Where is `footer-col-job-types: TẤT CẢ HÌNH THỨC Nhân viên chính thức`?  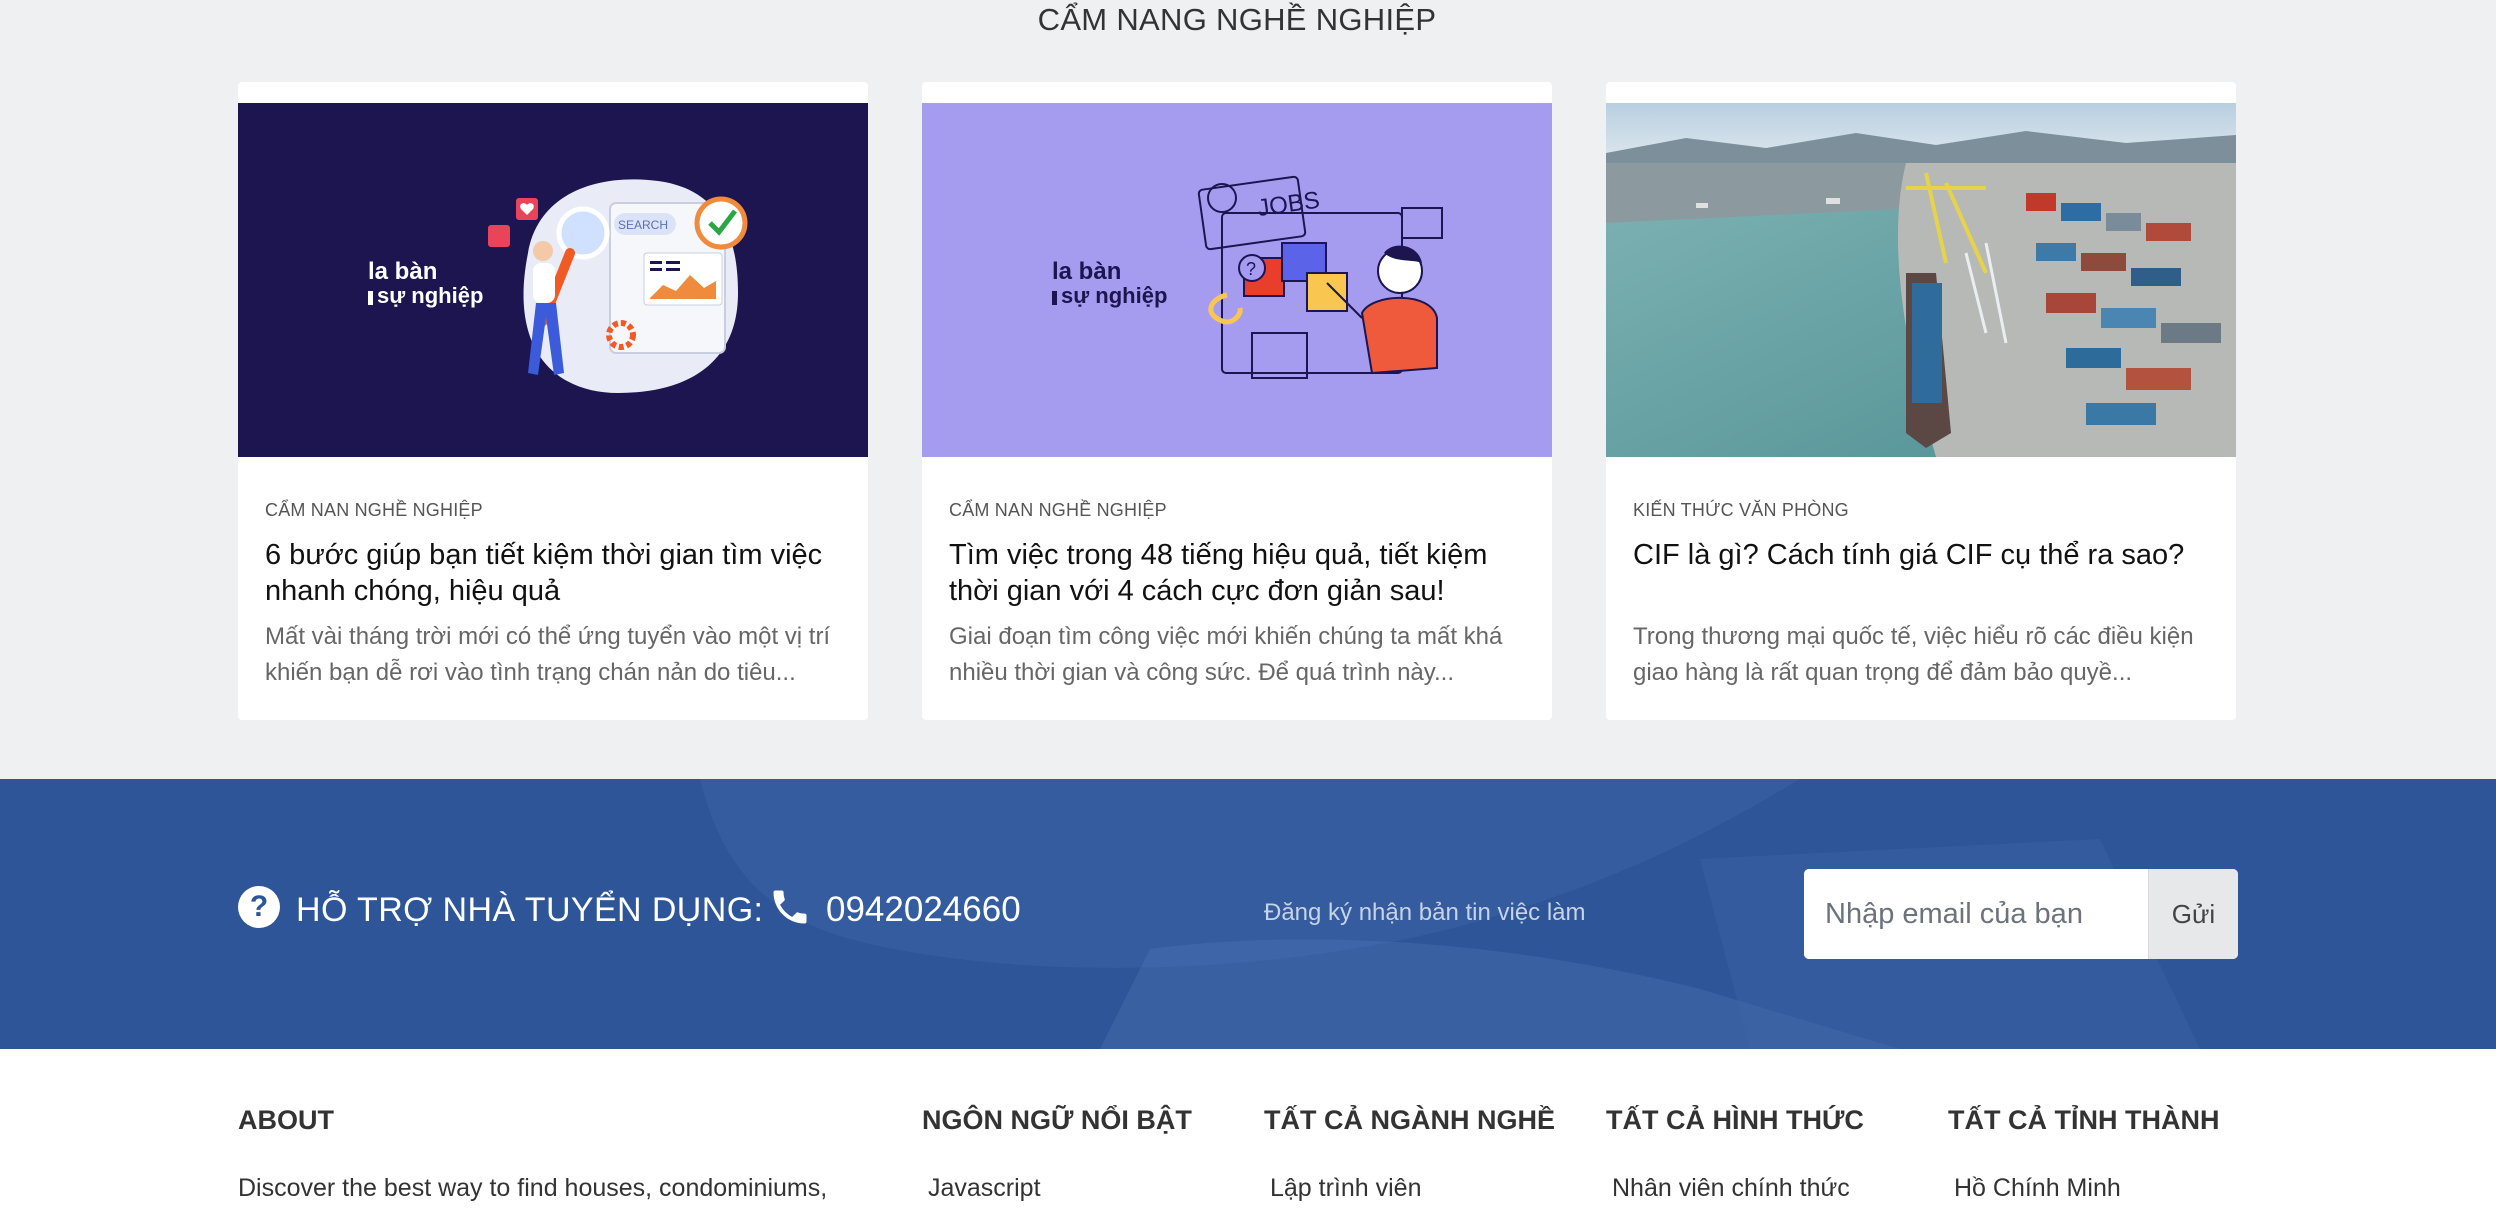 footer-col-job-types: TẤT CẢ HÌNH THỨC Nhân viên chính thức is located at coordinates (1735, 1154).